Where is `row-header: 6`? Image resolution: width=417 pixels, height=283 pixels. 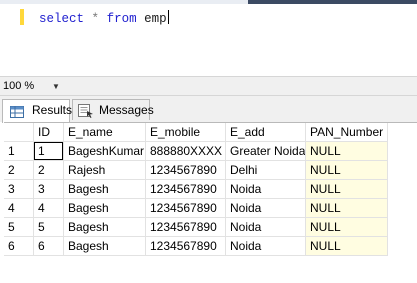
row-header: 6 is located at coordinates (19, 246).